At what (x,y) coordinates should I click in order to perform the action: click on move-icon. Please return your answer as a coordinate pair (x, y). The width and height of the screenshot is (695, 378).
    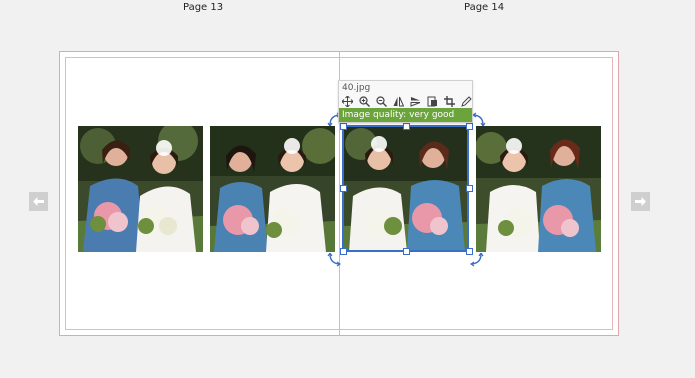
    Looking at the image, I should click on (347, 101).